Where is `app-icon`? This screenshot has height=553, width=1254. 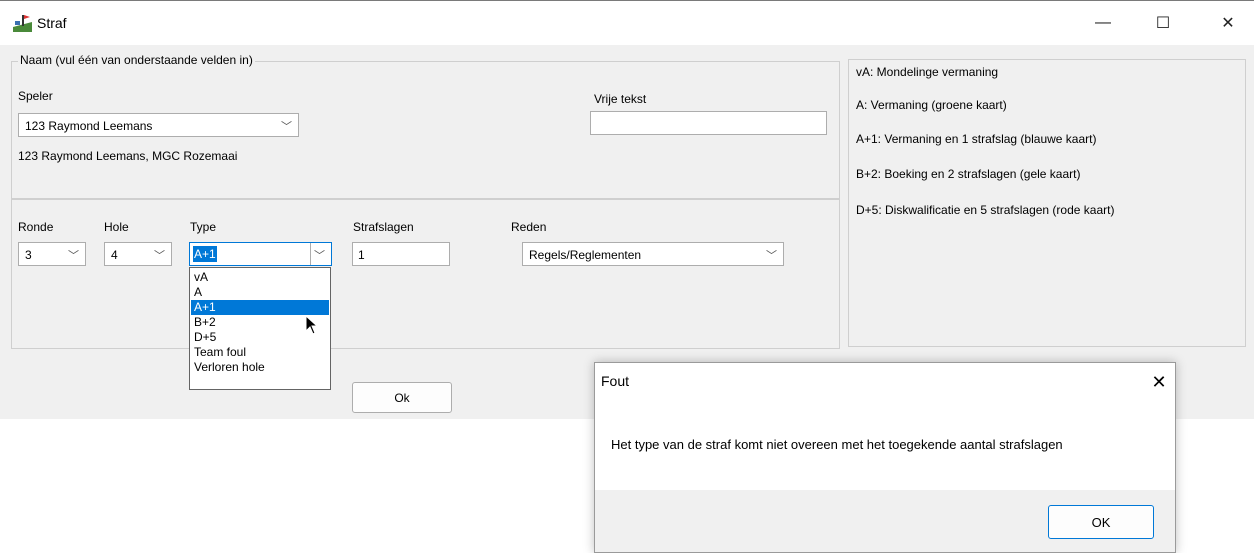
app-icon is located at coordinates (22, 22).